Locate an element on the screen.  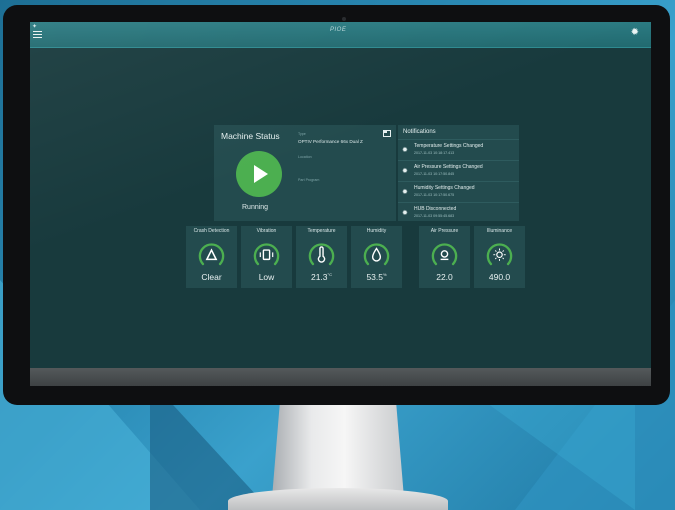
sensor-value: Clear is located at coordinates (211, 277).